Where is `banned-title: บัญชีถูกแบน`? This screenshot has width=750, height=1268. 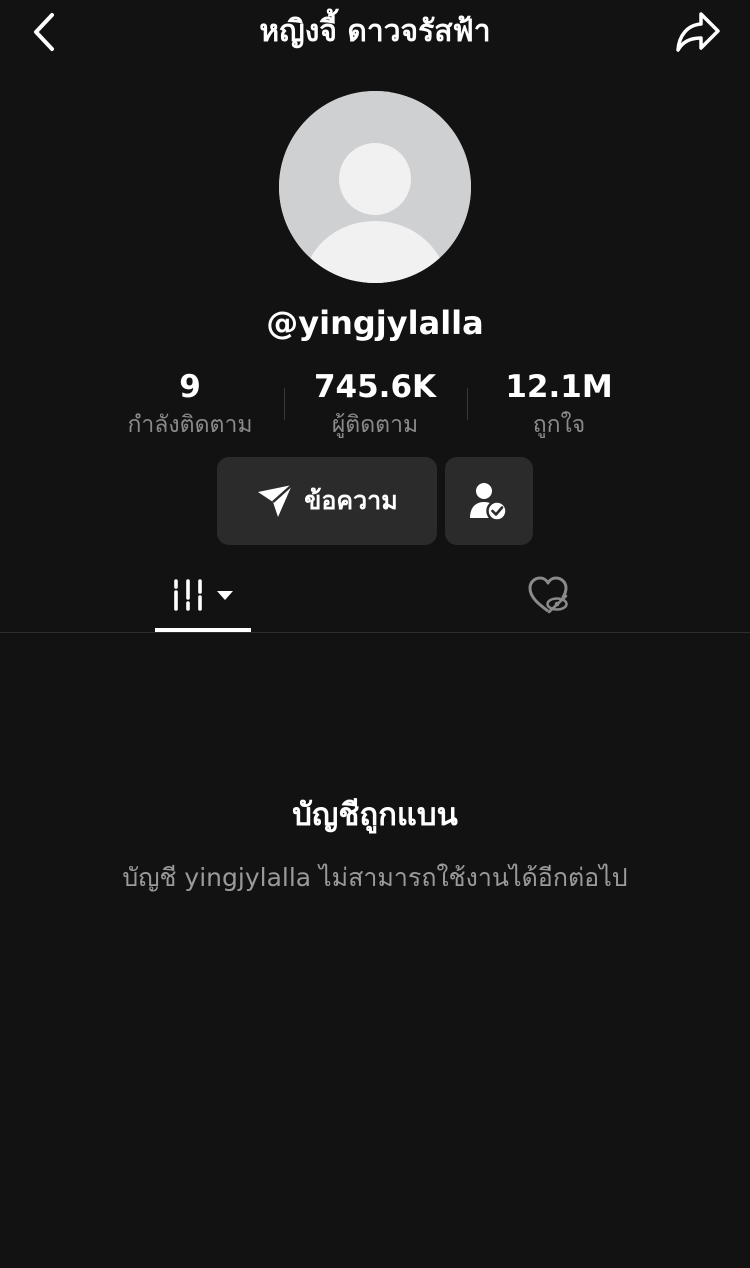
banned-title: บัญชีถูกแบน is located at coordinates (375, 815).